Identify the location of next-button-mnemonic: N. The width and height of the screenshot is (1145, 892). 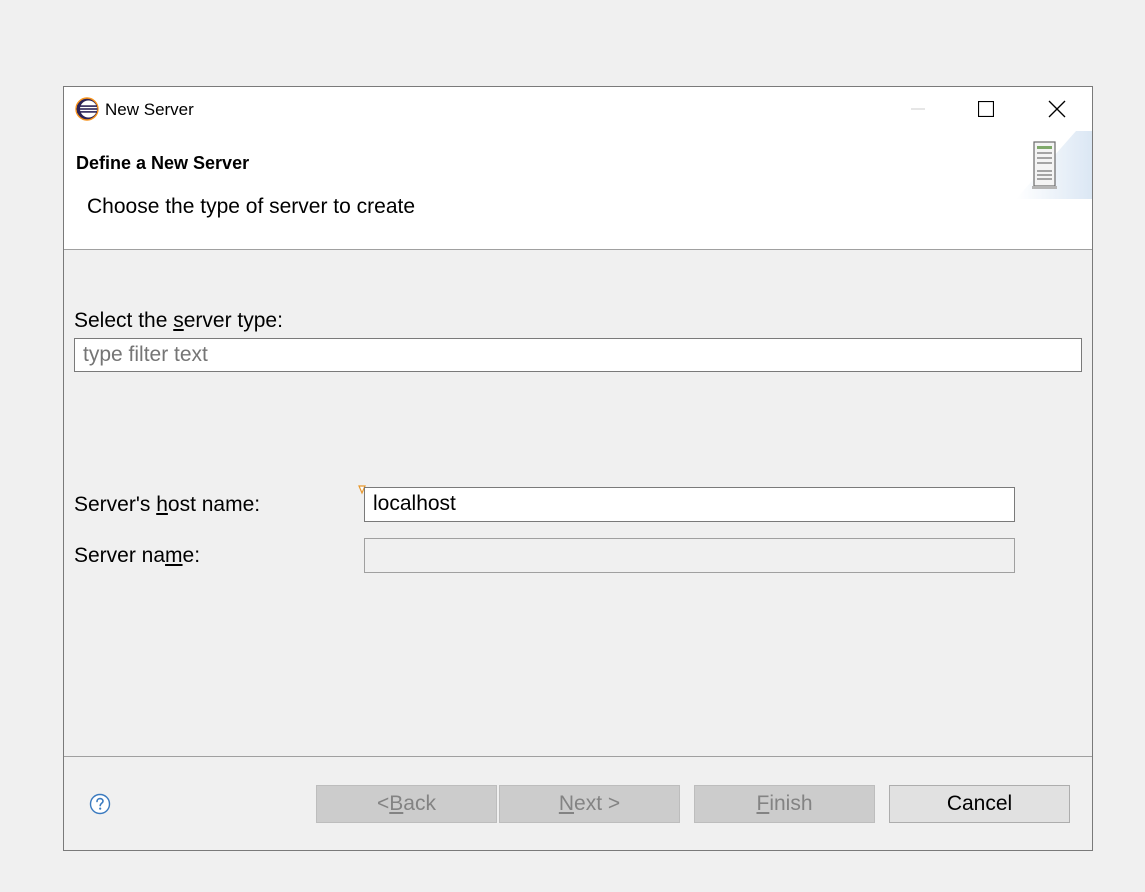
(566, 803).